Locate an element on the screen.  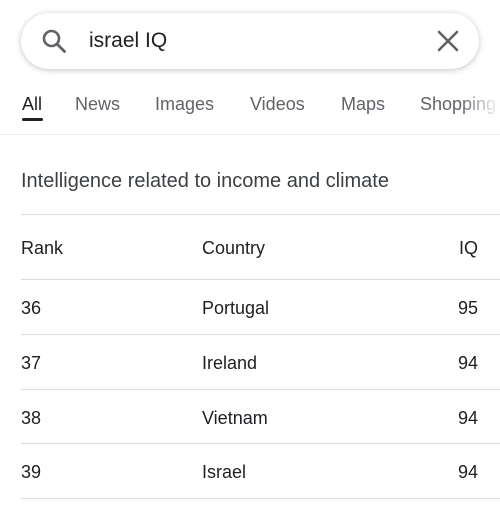
search-tabs: All News Images Videos Maps Shopping is located at coordinates (250, 111).